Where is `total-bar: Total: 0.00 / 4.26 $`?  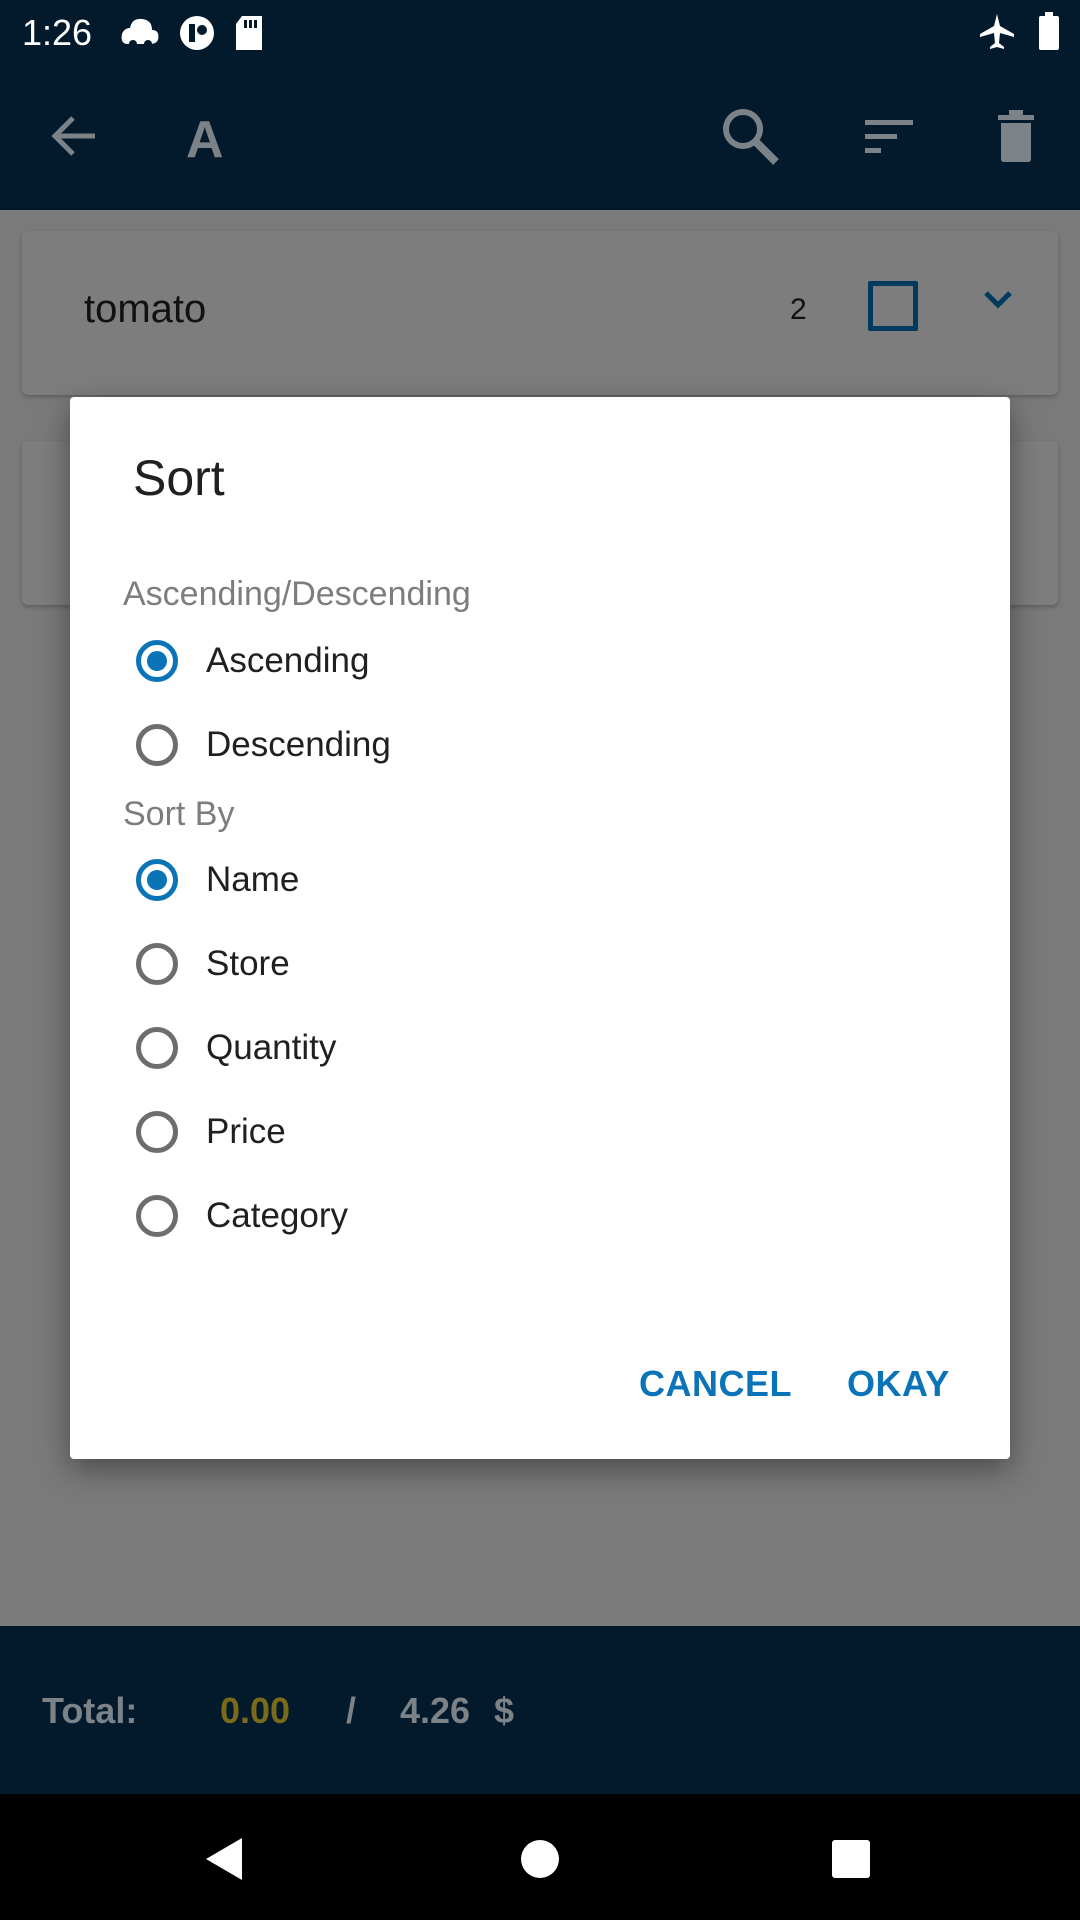
total-bar: Total: 0.00 / 4.26 $ is located at coordinates (540, 1710).